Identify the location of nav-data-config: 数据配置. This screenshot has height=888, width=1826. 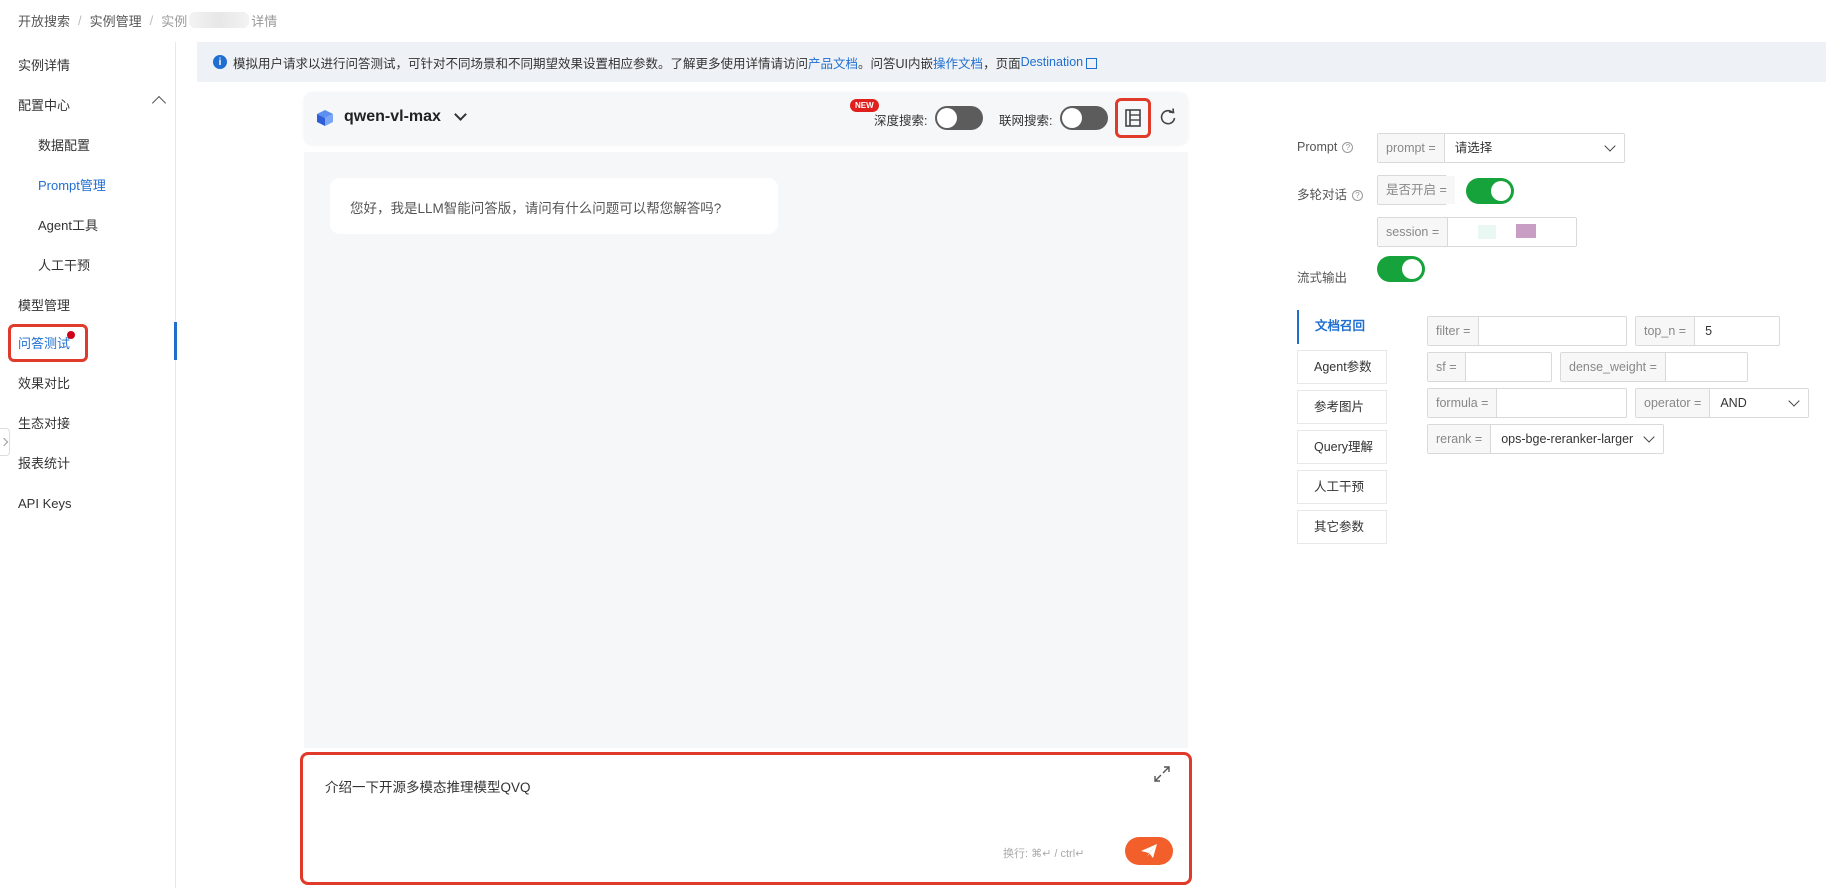
(64, 146).